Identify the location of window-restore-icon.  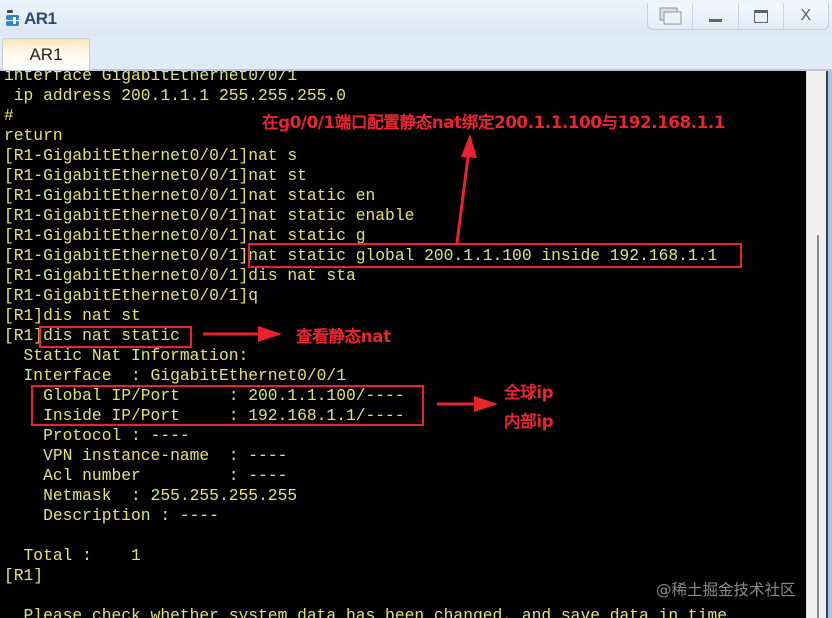
(670, 16).